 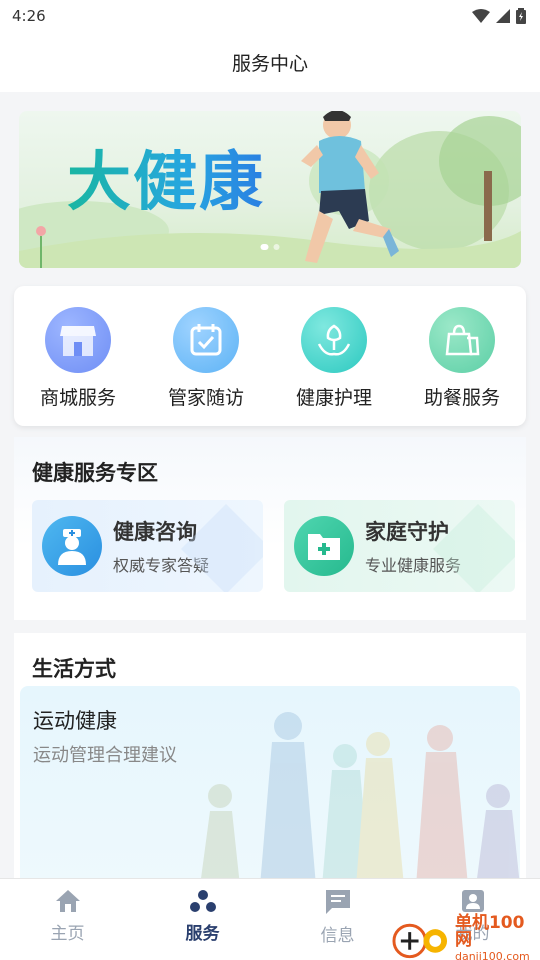 What do you see at coordinates (203, 916) in the screenshot?
I see `nav-services: 服务` at bounding box center [203, 916].